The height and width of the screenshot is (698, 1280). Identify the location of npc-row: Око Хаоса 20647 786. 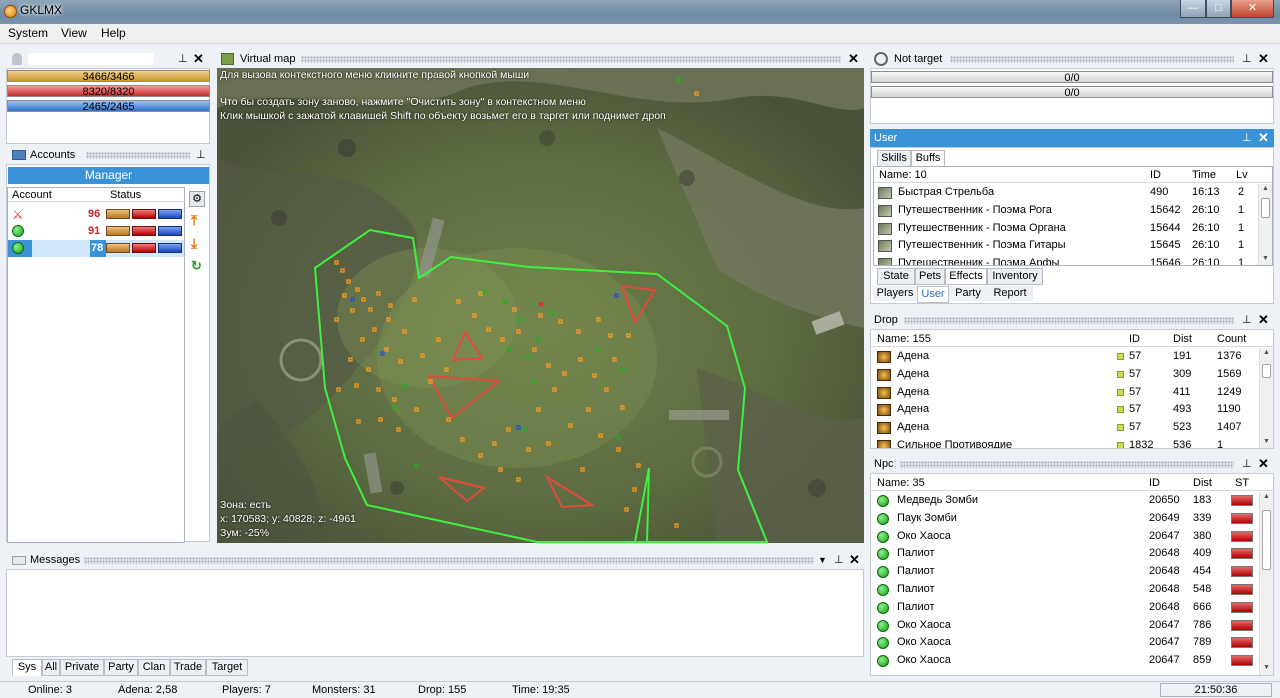
(1065, 626).